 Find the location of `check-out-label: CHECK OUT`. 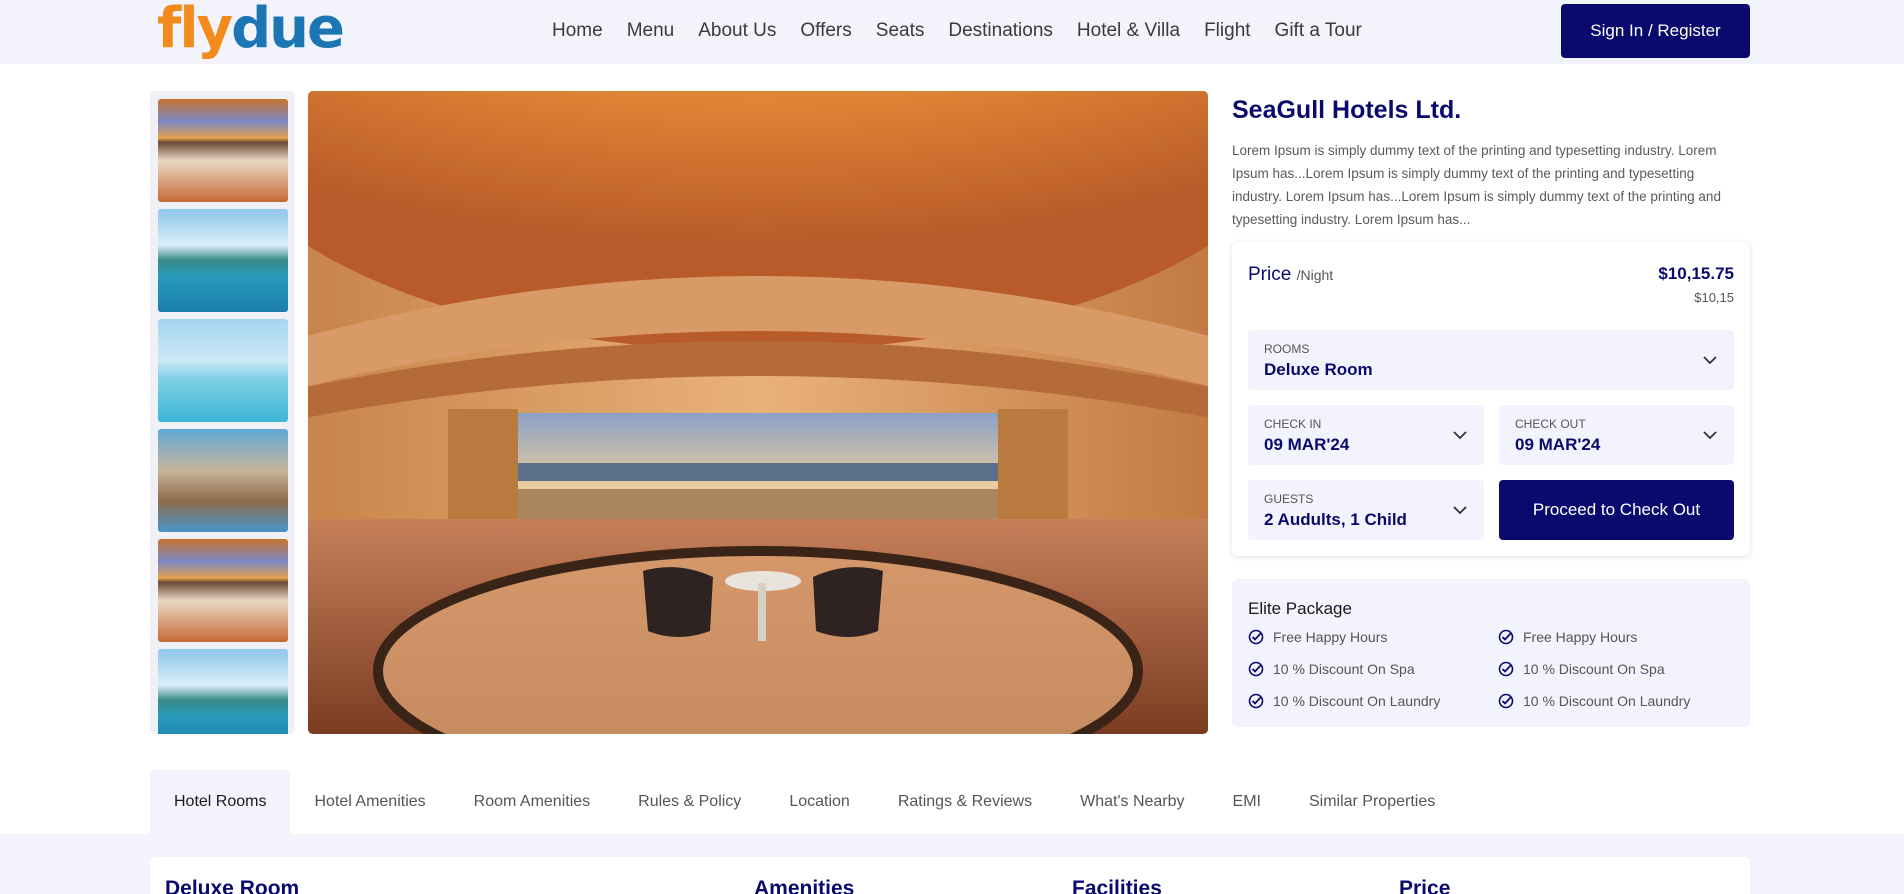

check-out-label: CHECK OUT is located at coordinates (1550, 424).